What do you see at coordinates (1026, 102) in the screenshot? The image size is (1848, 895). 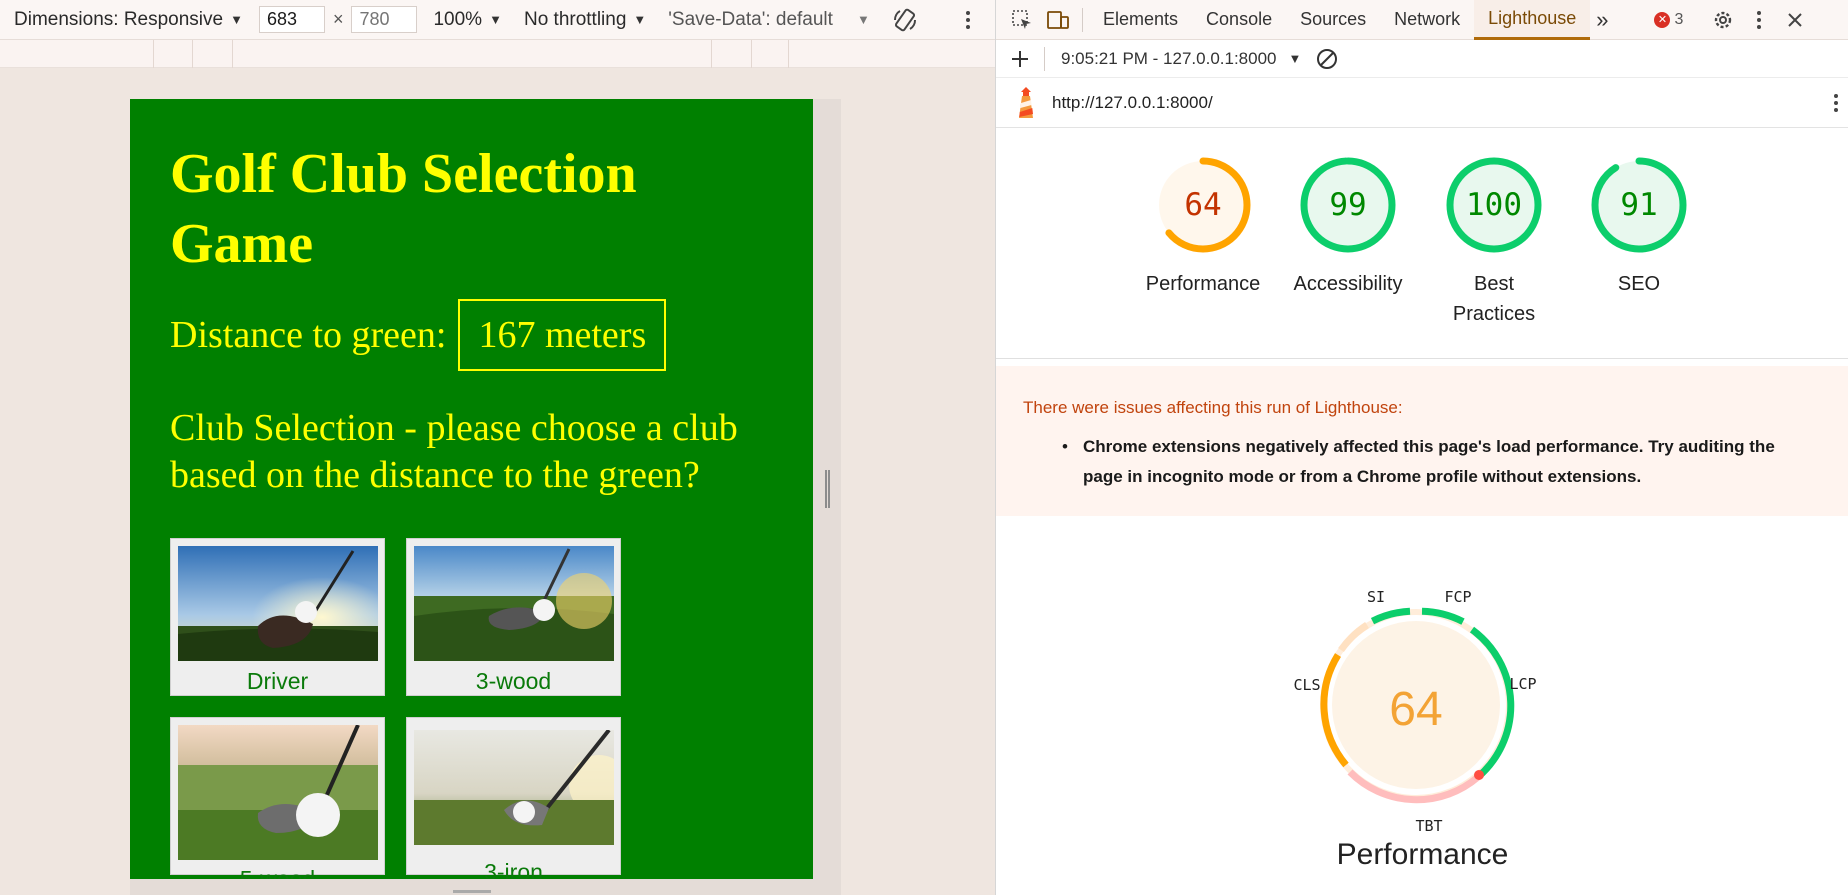 I see `lighthouse-logo-icon` at bounding box center [1026, 102].